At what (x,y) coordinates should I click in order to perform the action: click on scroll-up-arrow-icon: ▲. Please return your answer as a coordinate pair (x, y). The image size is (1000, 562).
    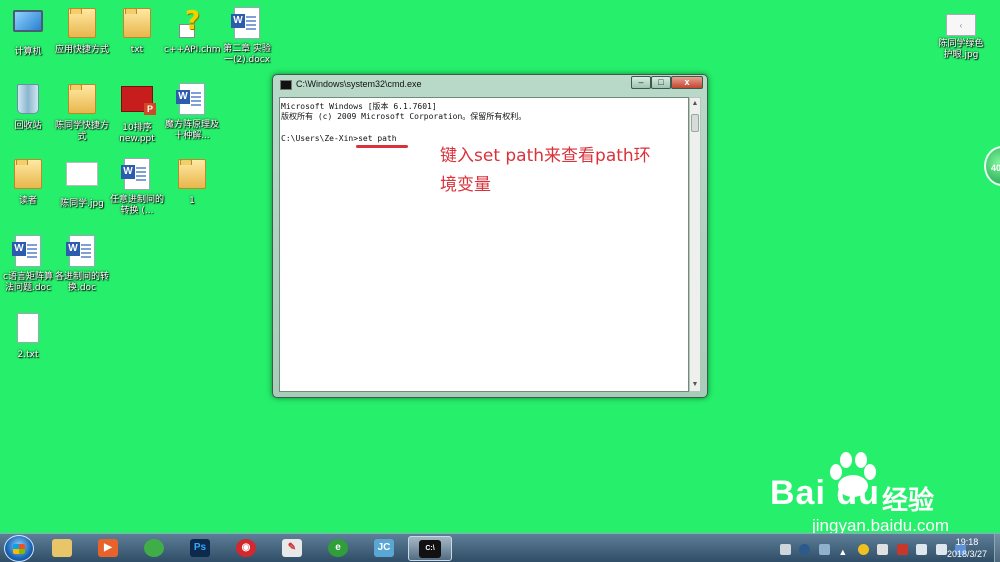
    Looking at the image, I should click on (695, 104).